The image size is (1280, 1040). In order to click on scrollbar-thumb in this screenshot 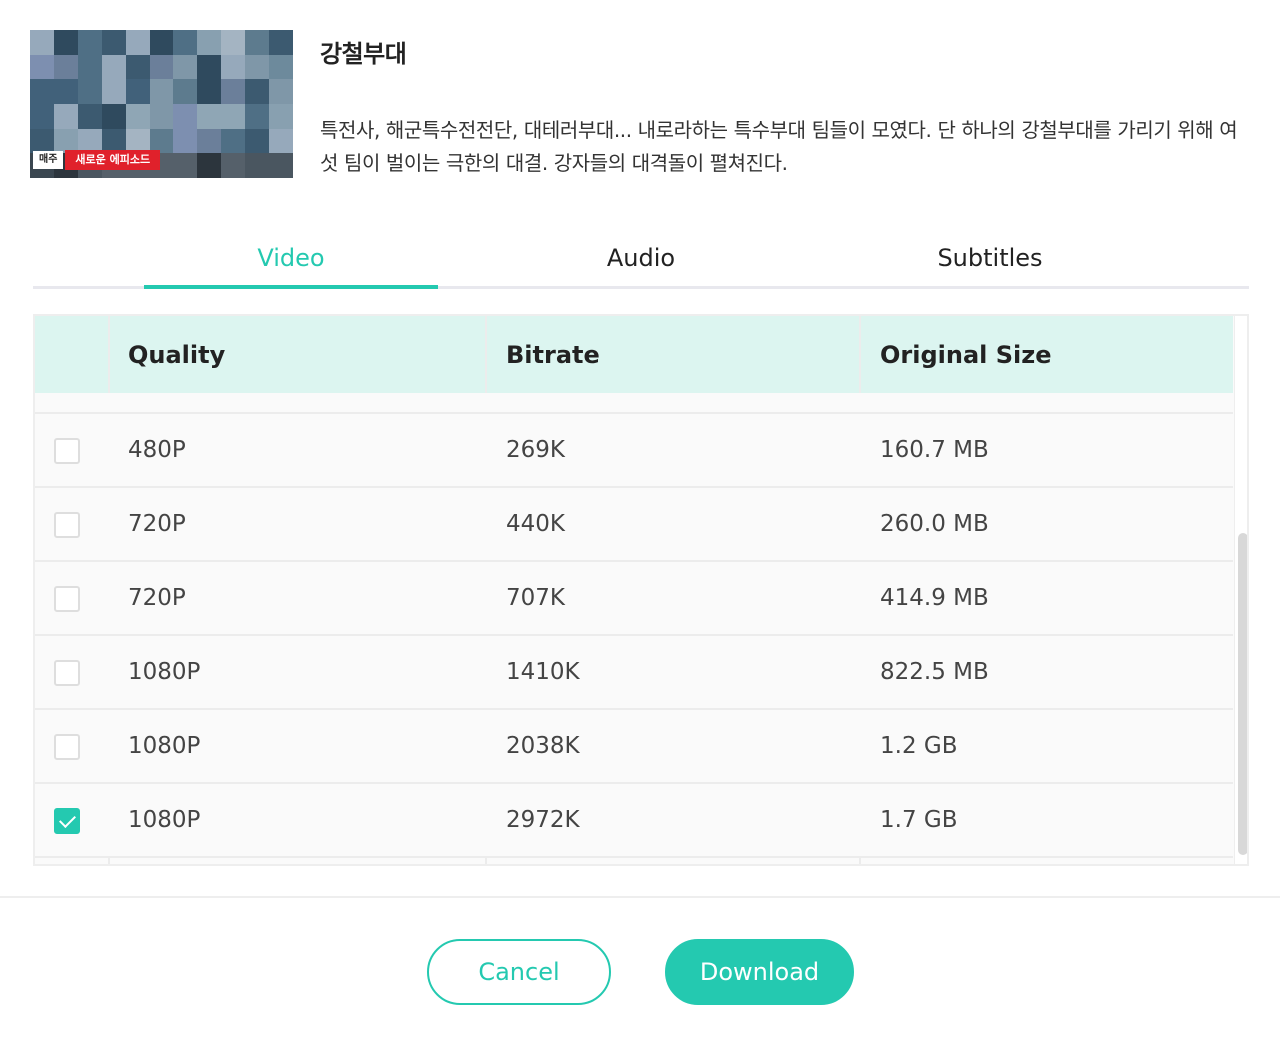, I will do `click(1242, 694)`.